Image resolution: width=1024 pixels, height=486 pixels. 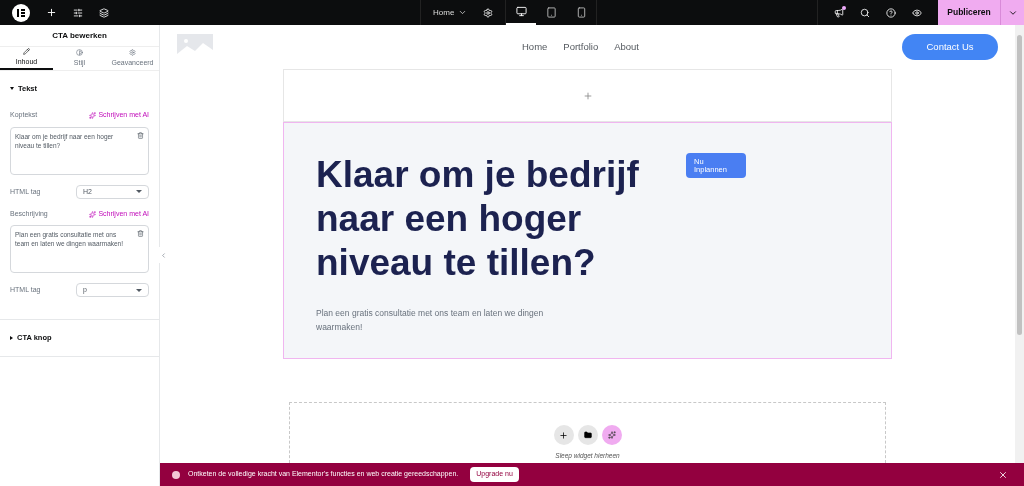 I want to click on image-placeholder-icon, so click(x=195, y=47).